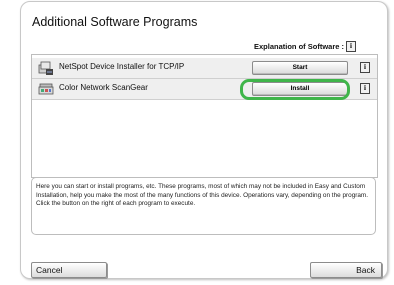 The image size is (394, 285). Describe the element at coordinates (122, 66) in the screenshot. I see `program-name: NetSpot Device Installer for TCP/IP` at that location.